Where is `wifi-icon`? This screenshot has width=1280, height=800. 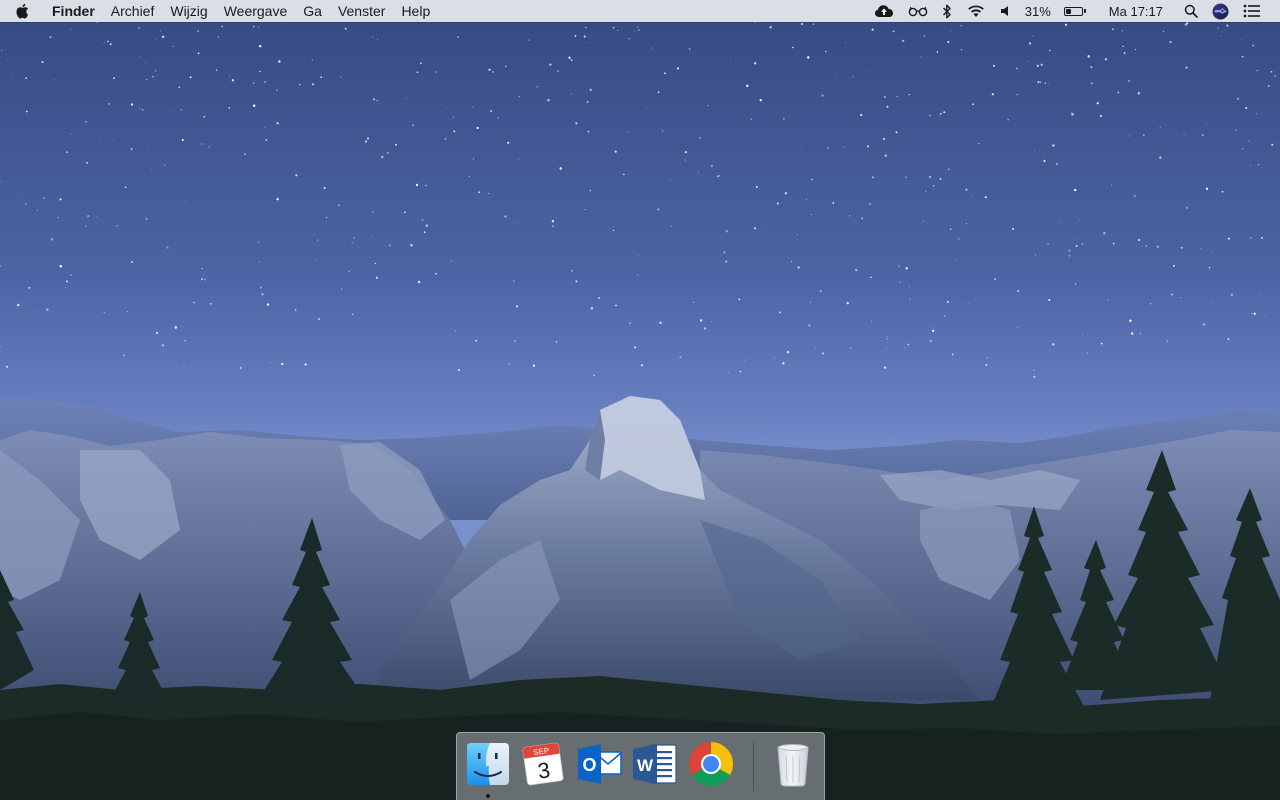
wifi-icon is located at coordinates (976, 11).